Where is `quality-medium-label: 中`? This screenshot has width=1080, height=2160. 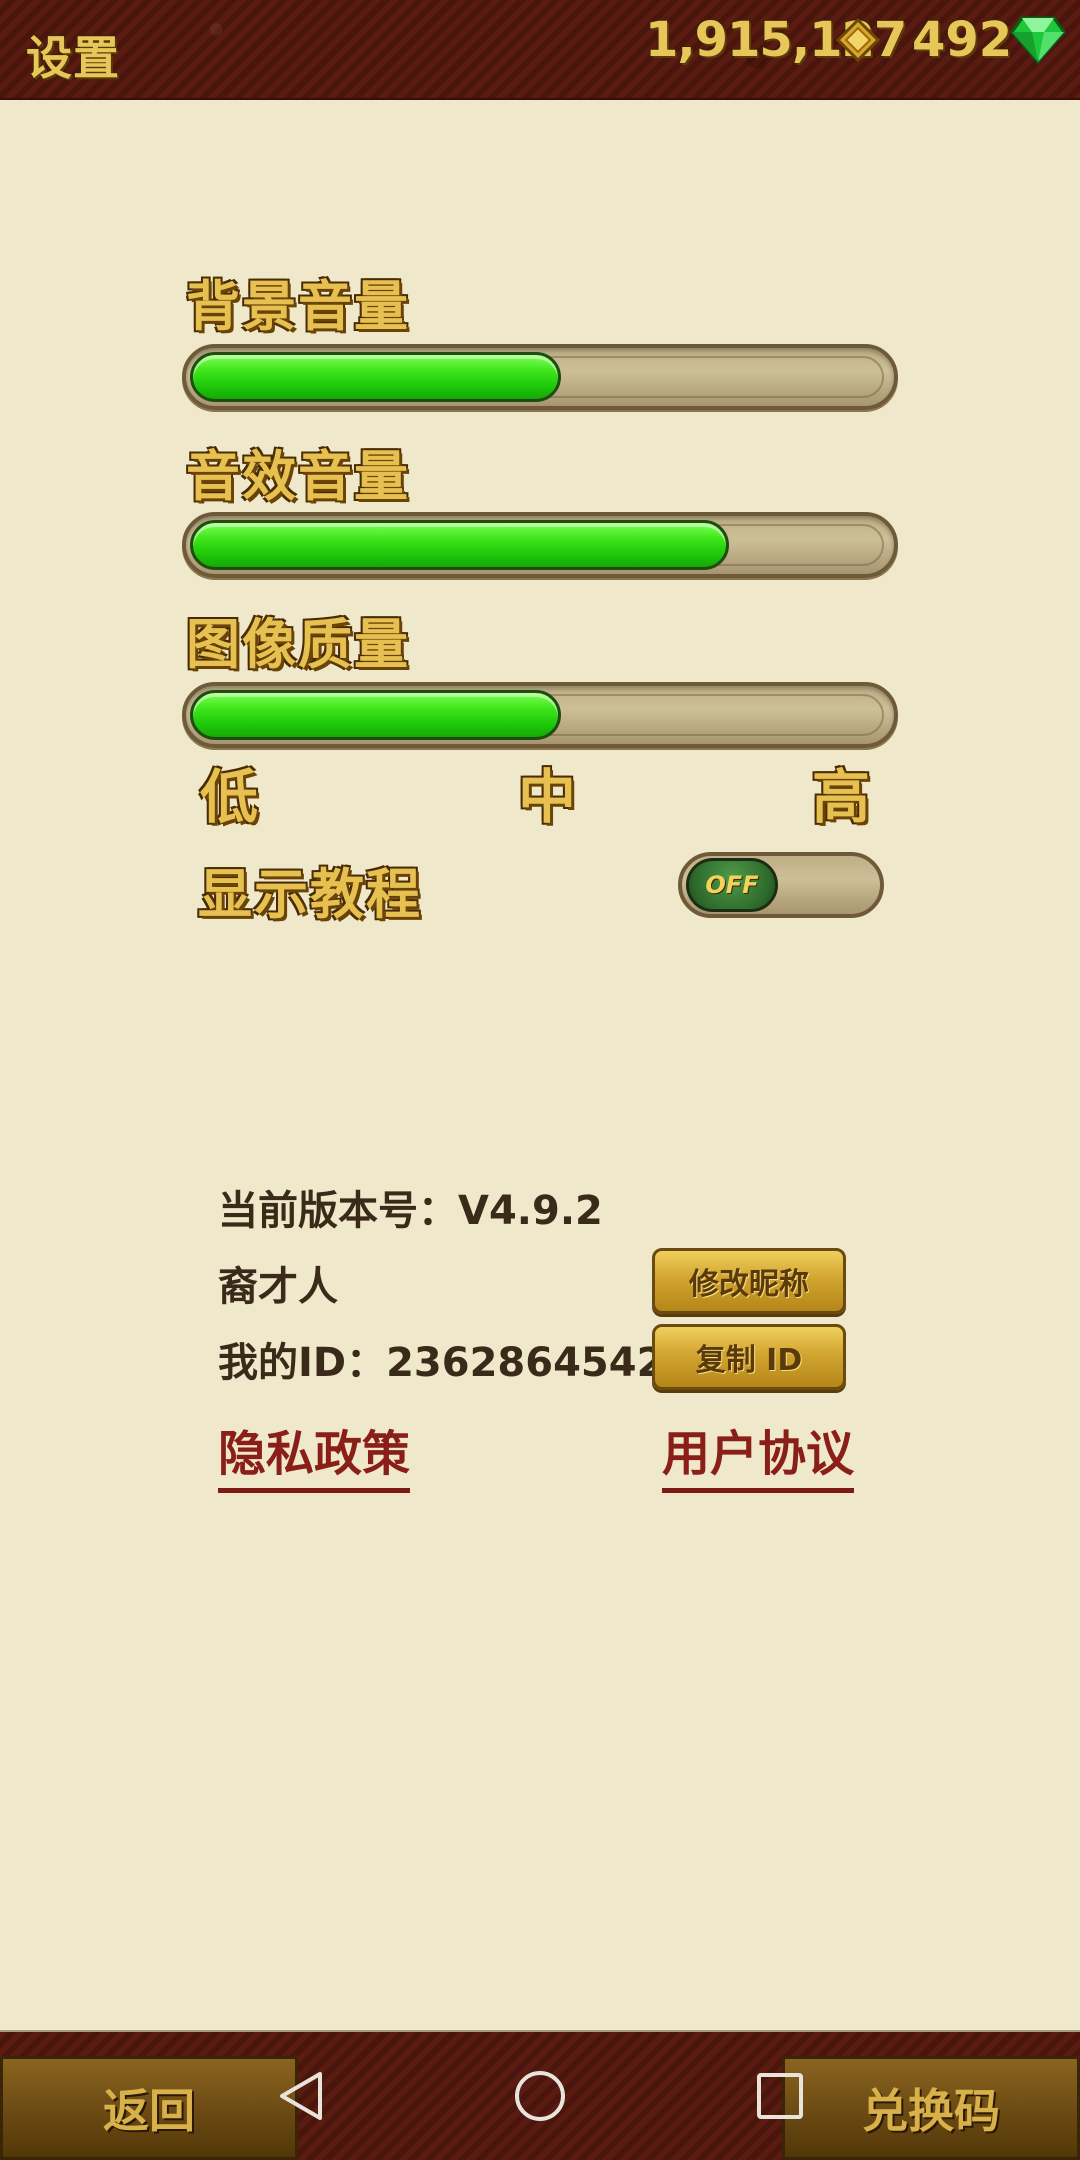 quality-medium-label: 中 is located at coordinates (547, 797).